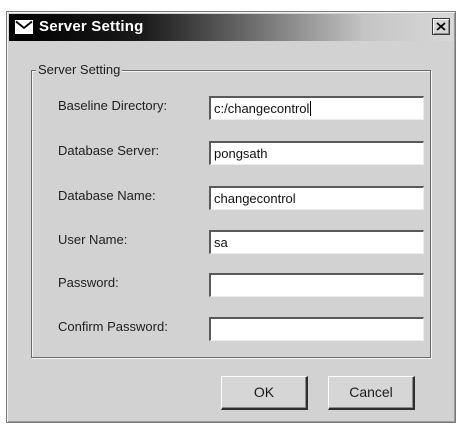 The height and width of the screenshot is (433, 461). I want to click on user-name-input: sa, so click(316, 242).